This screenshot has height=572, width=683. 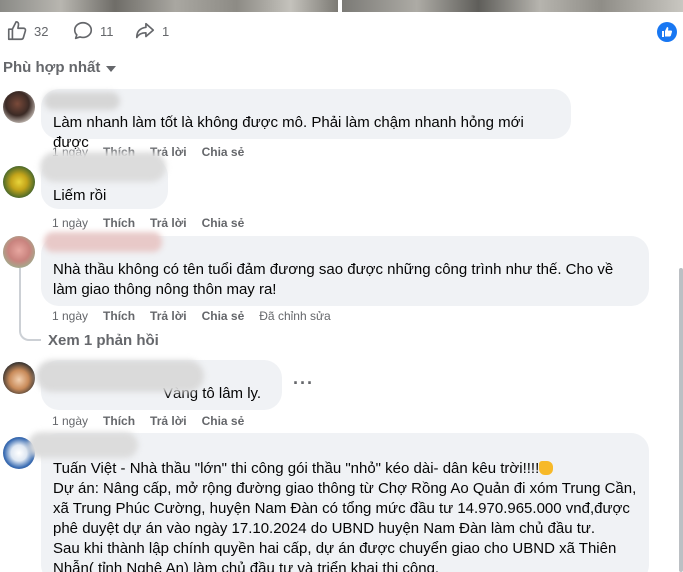 I want to click on thumbs-up-emoji-icon, so click(x=546, y=468).